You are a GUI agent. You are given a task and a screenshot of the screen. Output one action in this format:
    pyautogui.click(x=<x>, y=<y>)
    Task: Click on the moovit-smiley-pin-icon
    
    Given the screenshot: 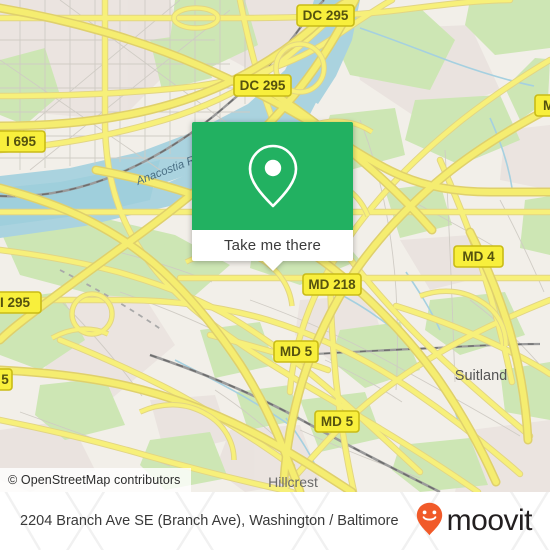 What is the action you would take?
    pyautogui.click(x=429, y=521)
    